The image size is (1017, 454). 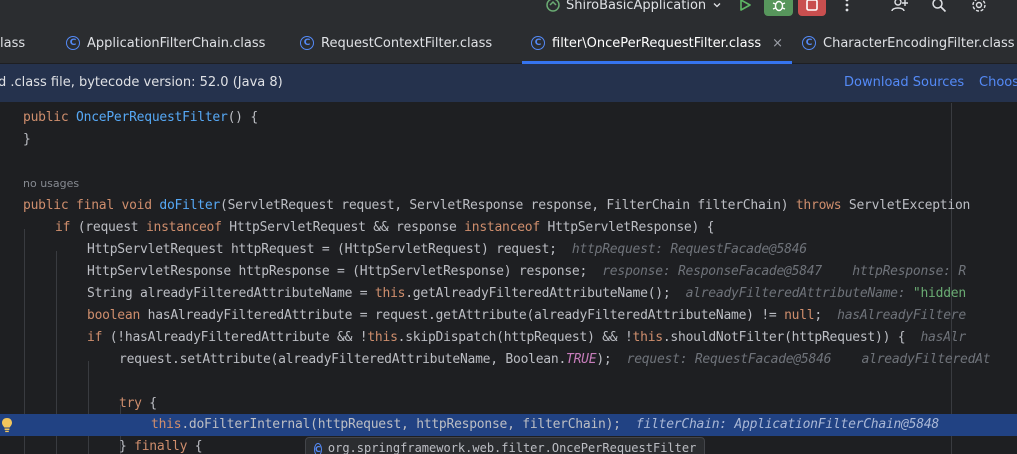 I want to click on stop-button, so click(x=812, y=8).